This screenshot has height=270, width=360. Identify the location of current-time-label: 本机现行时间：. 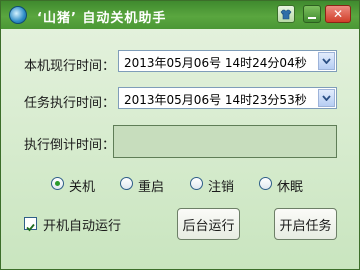
(70, 66).